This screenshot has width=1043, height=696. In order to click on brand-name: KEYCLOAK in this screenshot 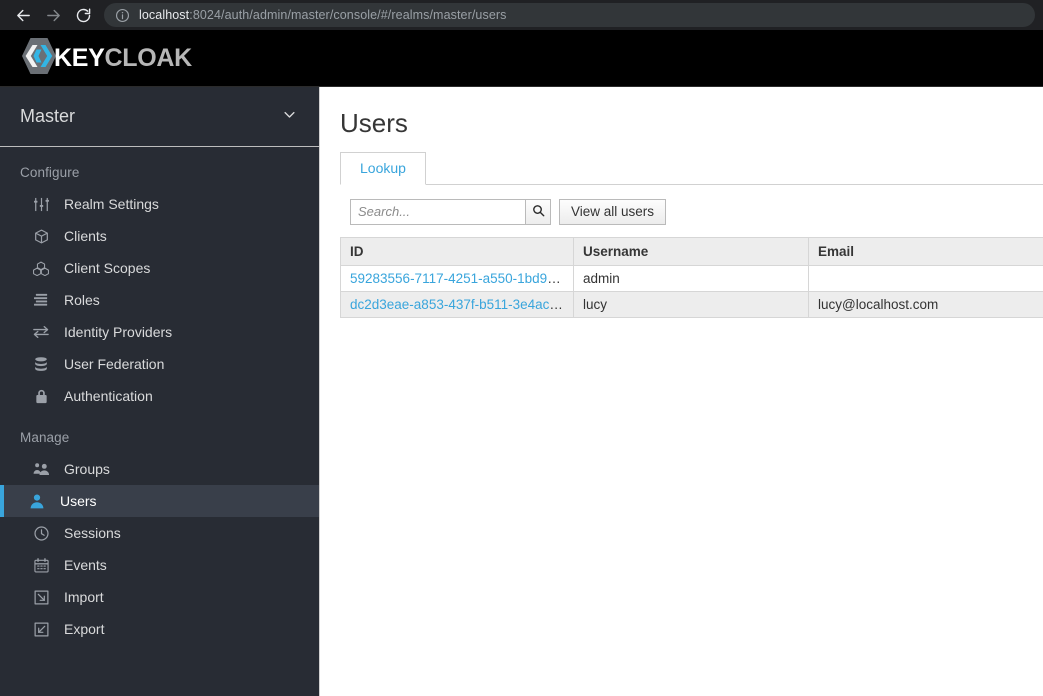, I will do `click(123, 58)`.